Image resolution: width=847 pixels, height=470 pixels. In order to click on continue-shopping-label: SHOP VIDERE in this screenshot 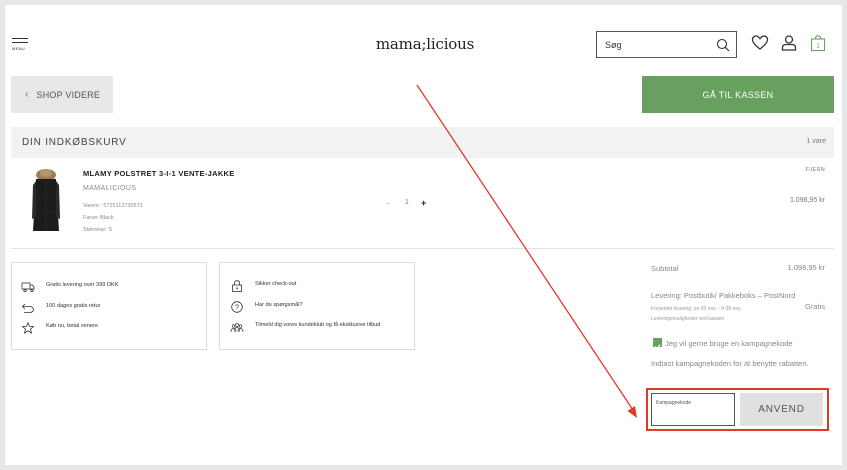, I will do `click(68, 94)`.